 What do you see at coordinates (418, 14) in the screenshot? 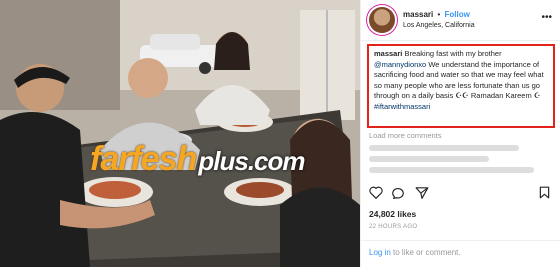
I see `header-username: massari` at bounding box center [418, 14].